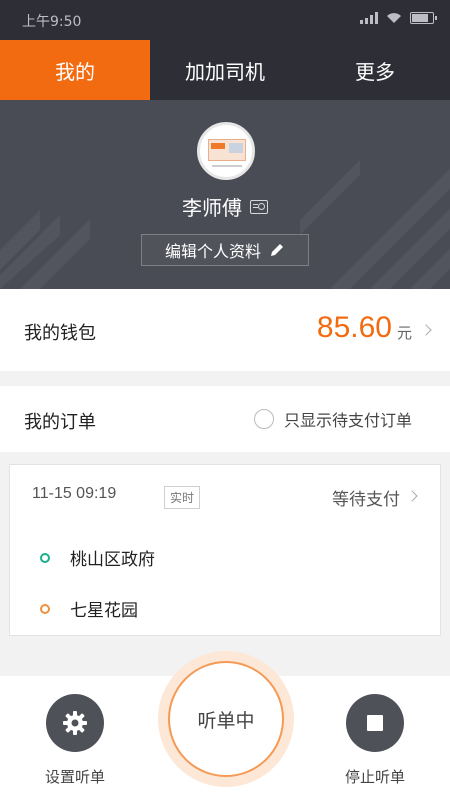 This screenshot has width=450, height=800. What do you see at coordinates (259, 206) in the screenshot?
I see `id-card-icon` at bounding box center [259, 206].